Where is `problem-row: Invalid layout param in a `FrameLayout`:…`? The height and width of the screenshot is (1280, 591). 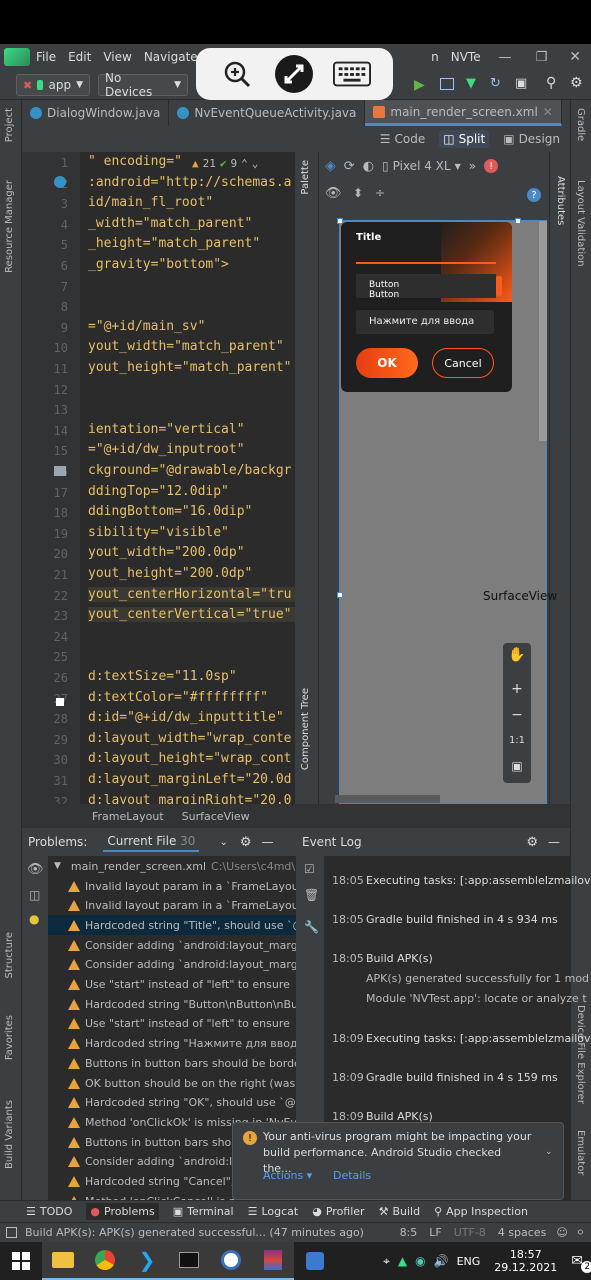
problem-row: Invalid layout param in a `FrameLayout`:… is located at coordinates (172, 906).